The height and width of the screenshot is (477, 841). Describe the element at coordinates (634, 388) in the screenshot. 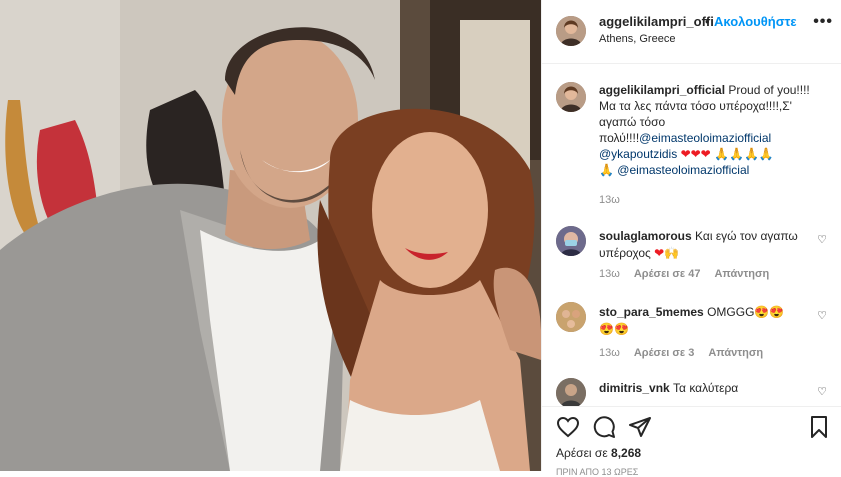

I see `comment-username: dimitris_vnk` at that location.